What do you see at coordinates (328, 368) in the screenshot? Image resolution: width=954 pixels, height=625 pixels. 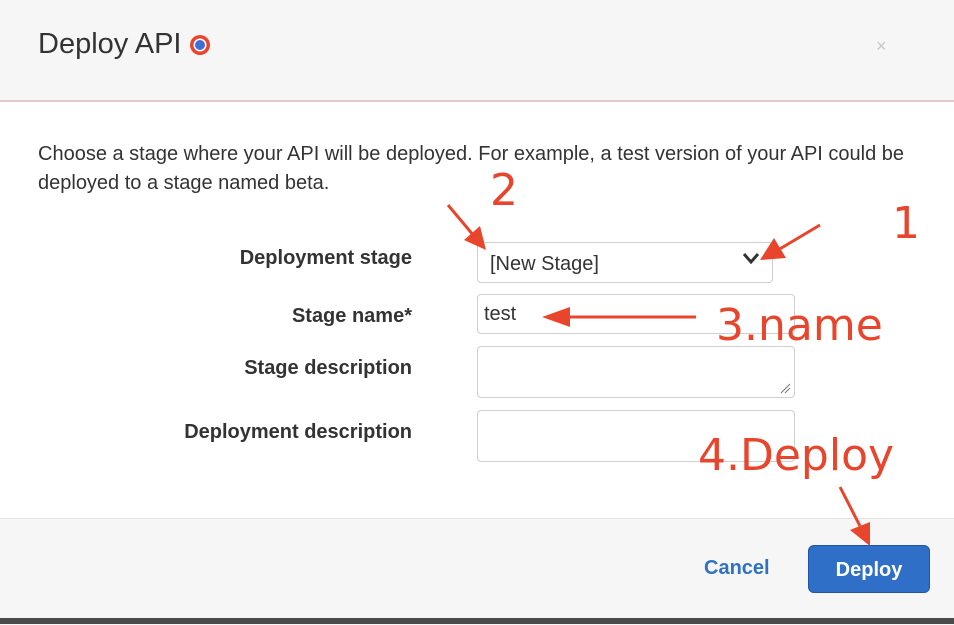 I see `stage-description-label: Stage description` at bounding box center [328, 368].